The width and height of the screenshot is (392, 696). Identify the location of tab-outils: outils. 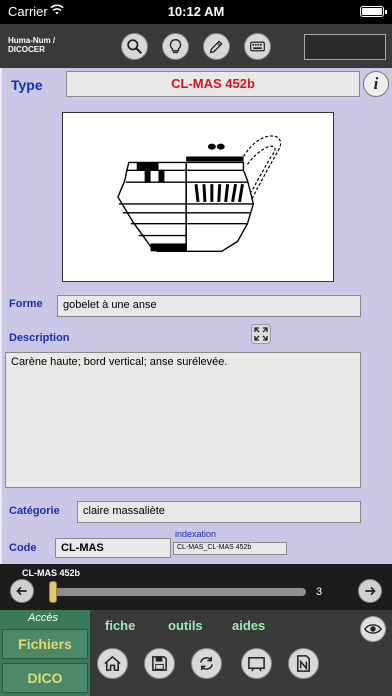
(185, 625).